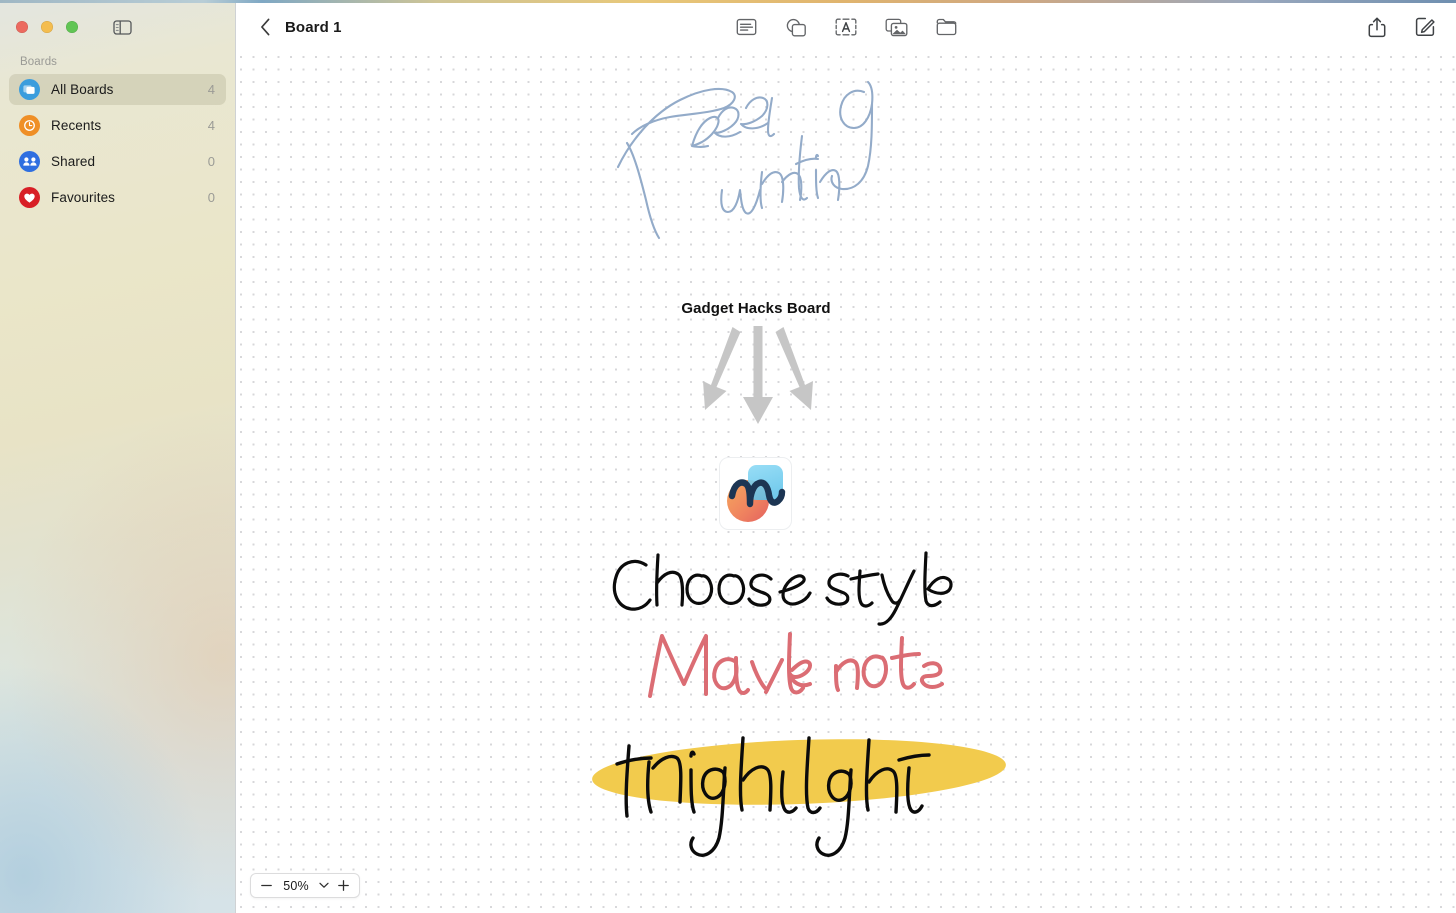  I want to click on share-icon, so click(1377, 27).